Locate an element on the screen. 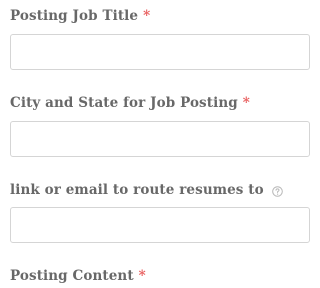 This screenshot has width=320, height=288. resume-route-input is located at coordinates (160, 225).